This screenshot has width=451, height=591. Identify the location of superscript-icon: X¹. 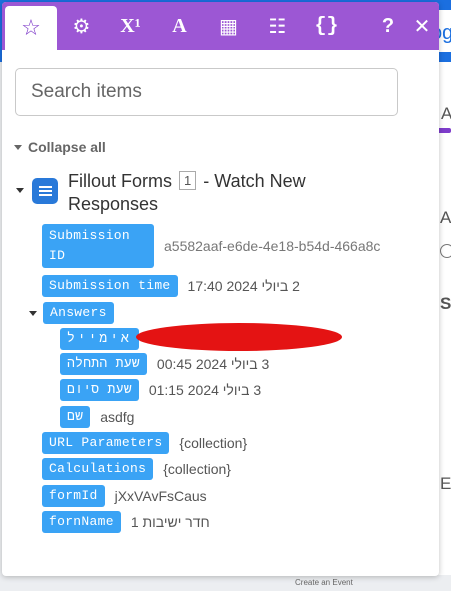
(130, 25).